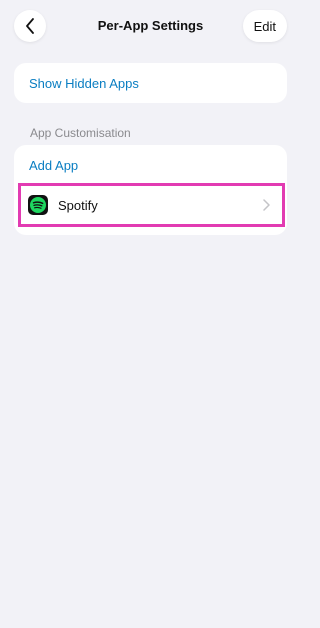  Describe the element at coordinates (264, 26) in the screenshot. I see `edit-button: Edit` at that location.